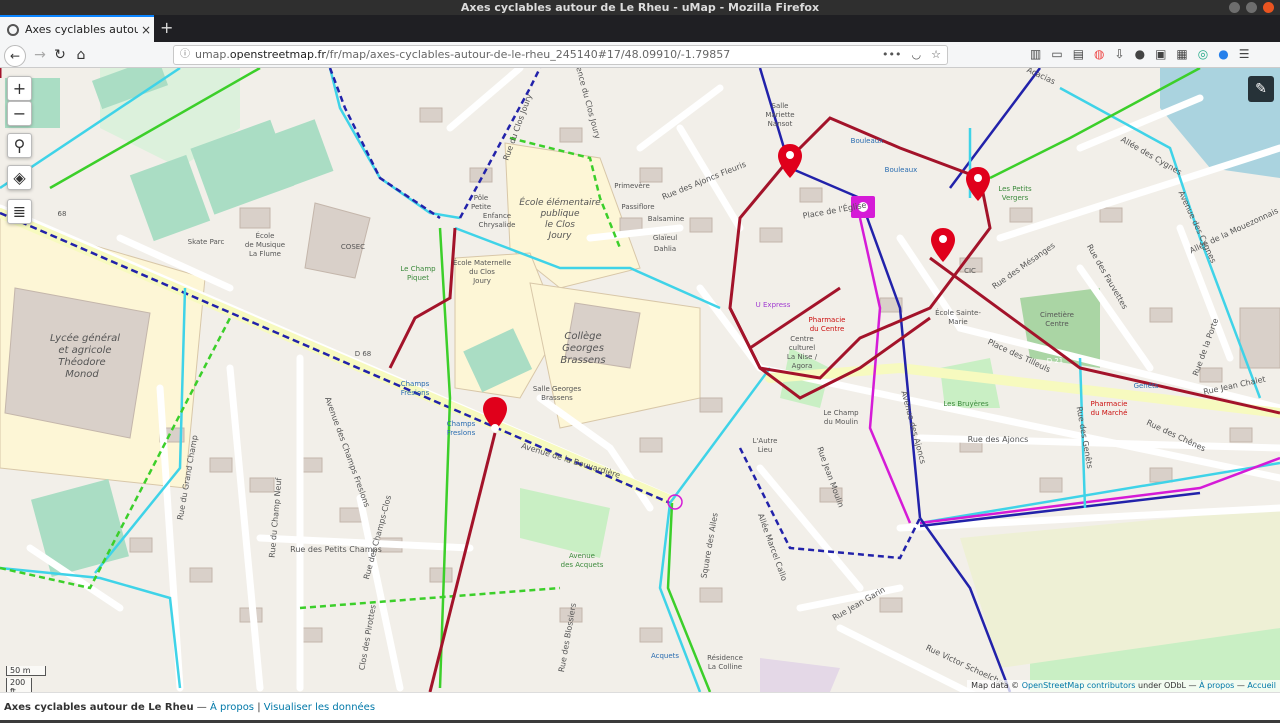 Image resolution: width=1280 pixels, height=723 pixels. I want to click on svg-text: Avenue, so click(582, 556).